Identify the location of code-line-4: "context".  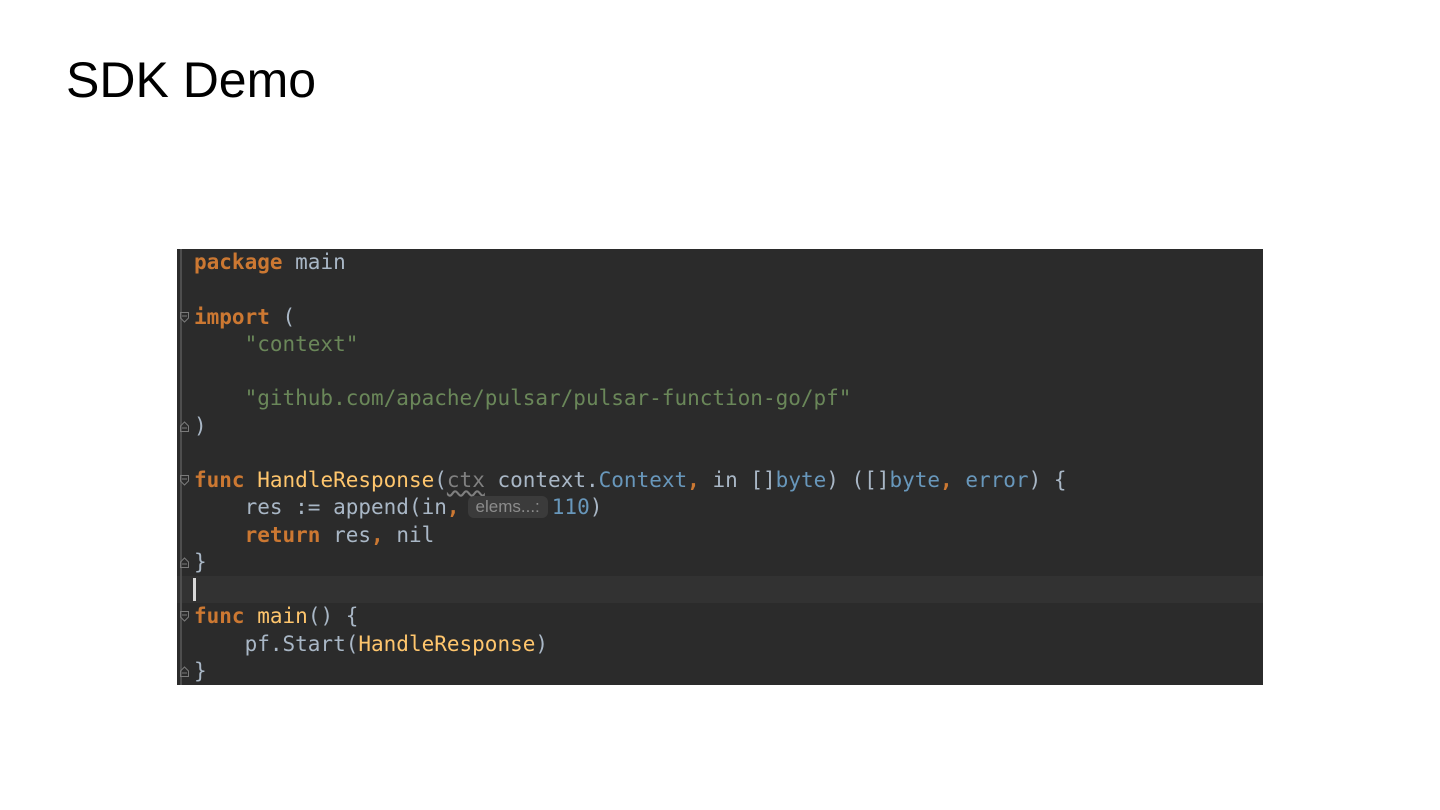
(630, 344).